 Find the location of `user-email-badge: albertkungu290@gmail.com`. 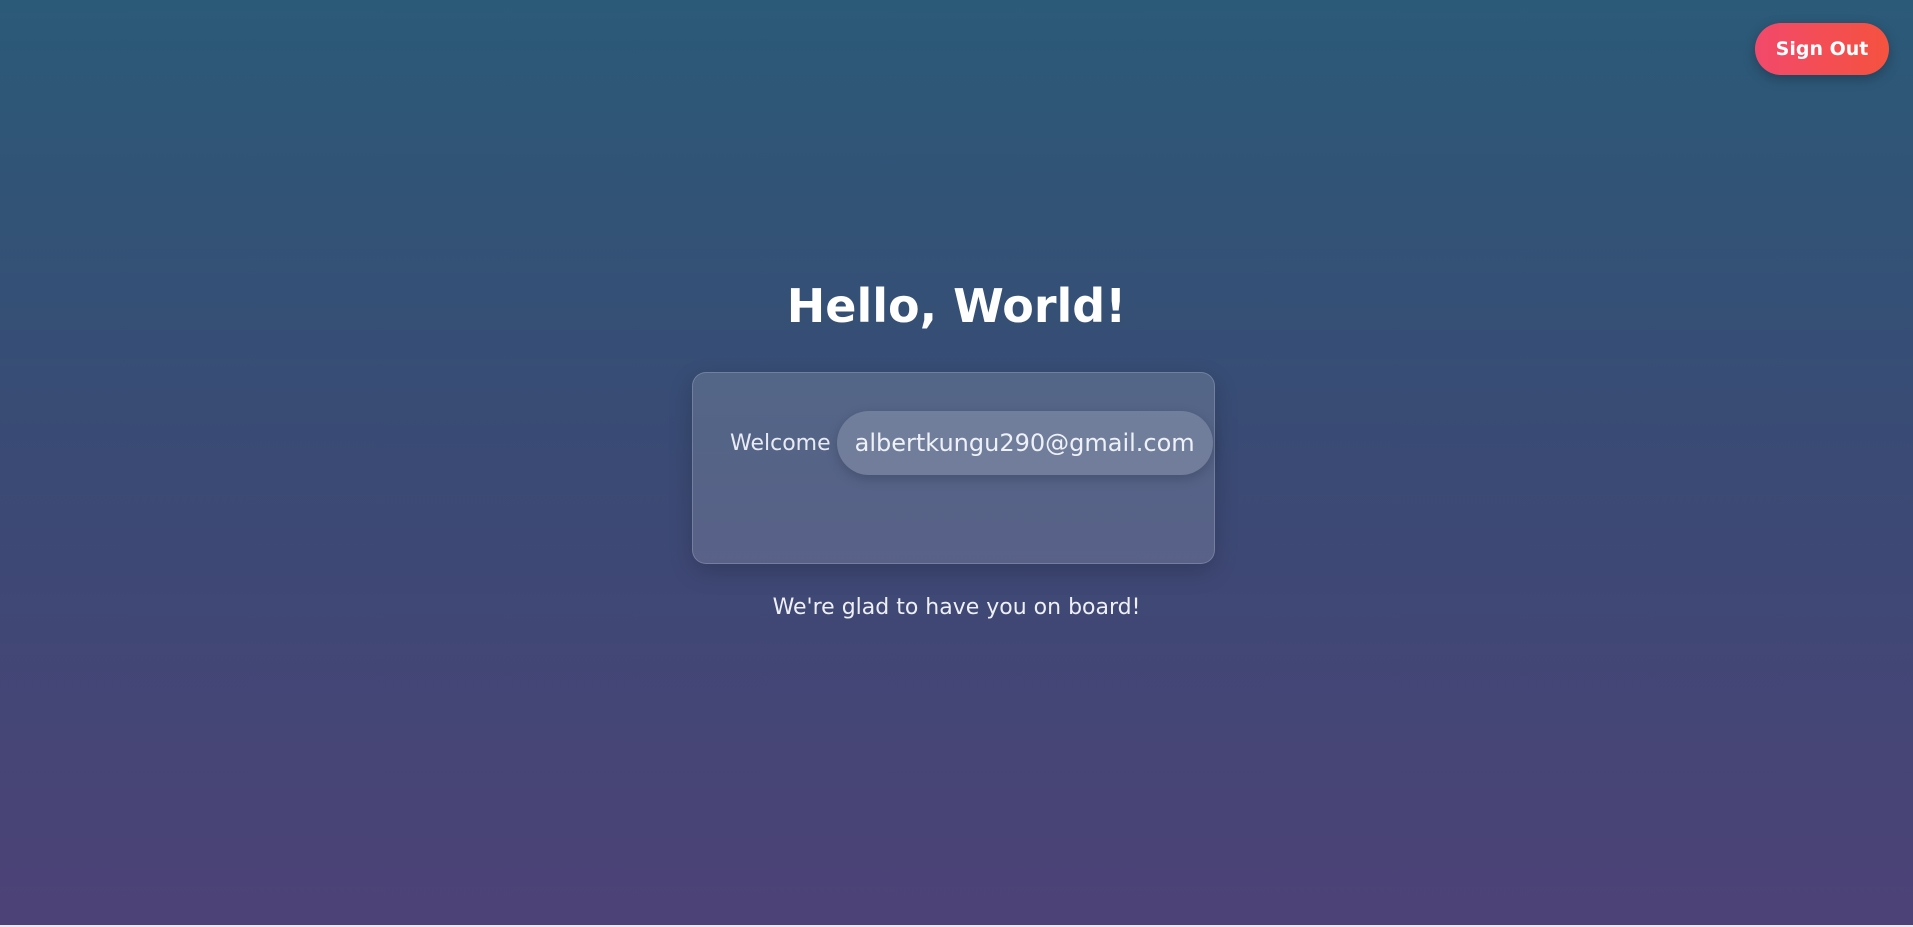

user-email-badge: albertkungu290@gmail.com is located at coordinates (1024, 443).